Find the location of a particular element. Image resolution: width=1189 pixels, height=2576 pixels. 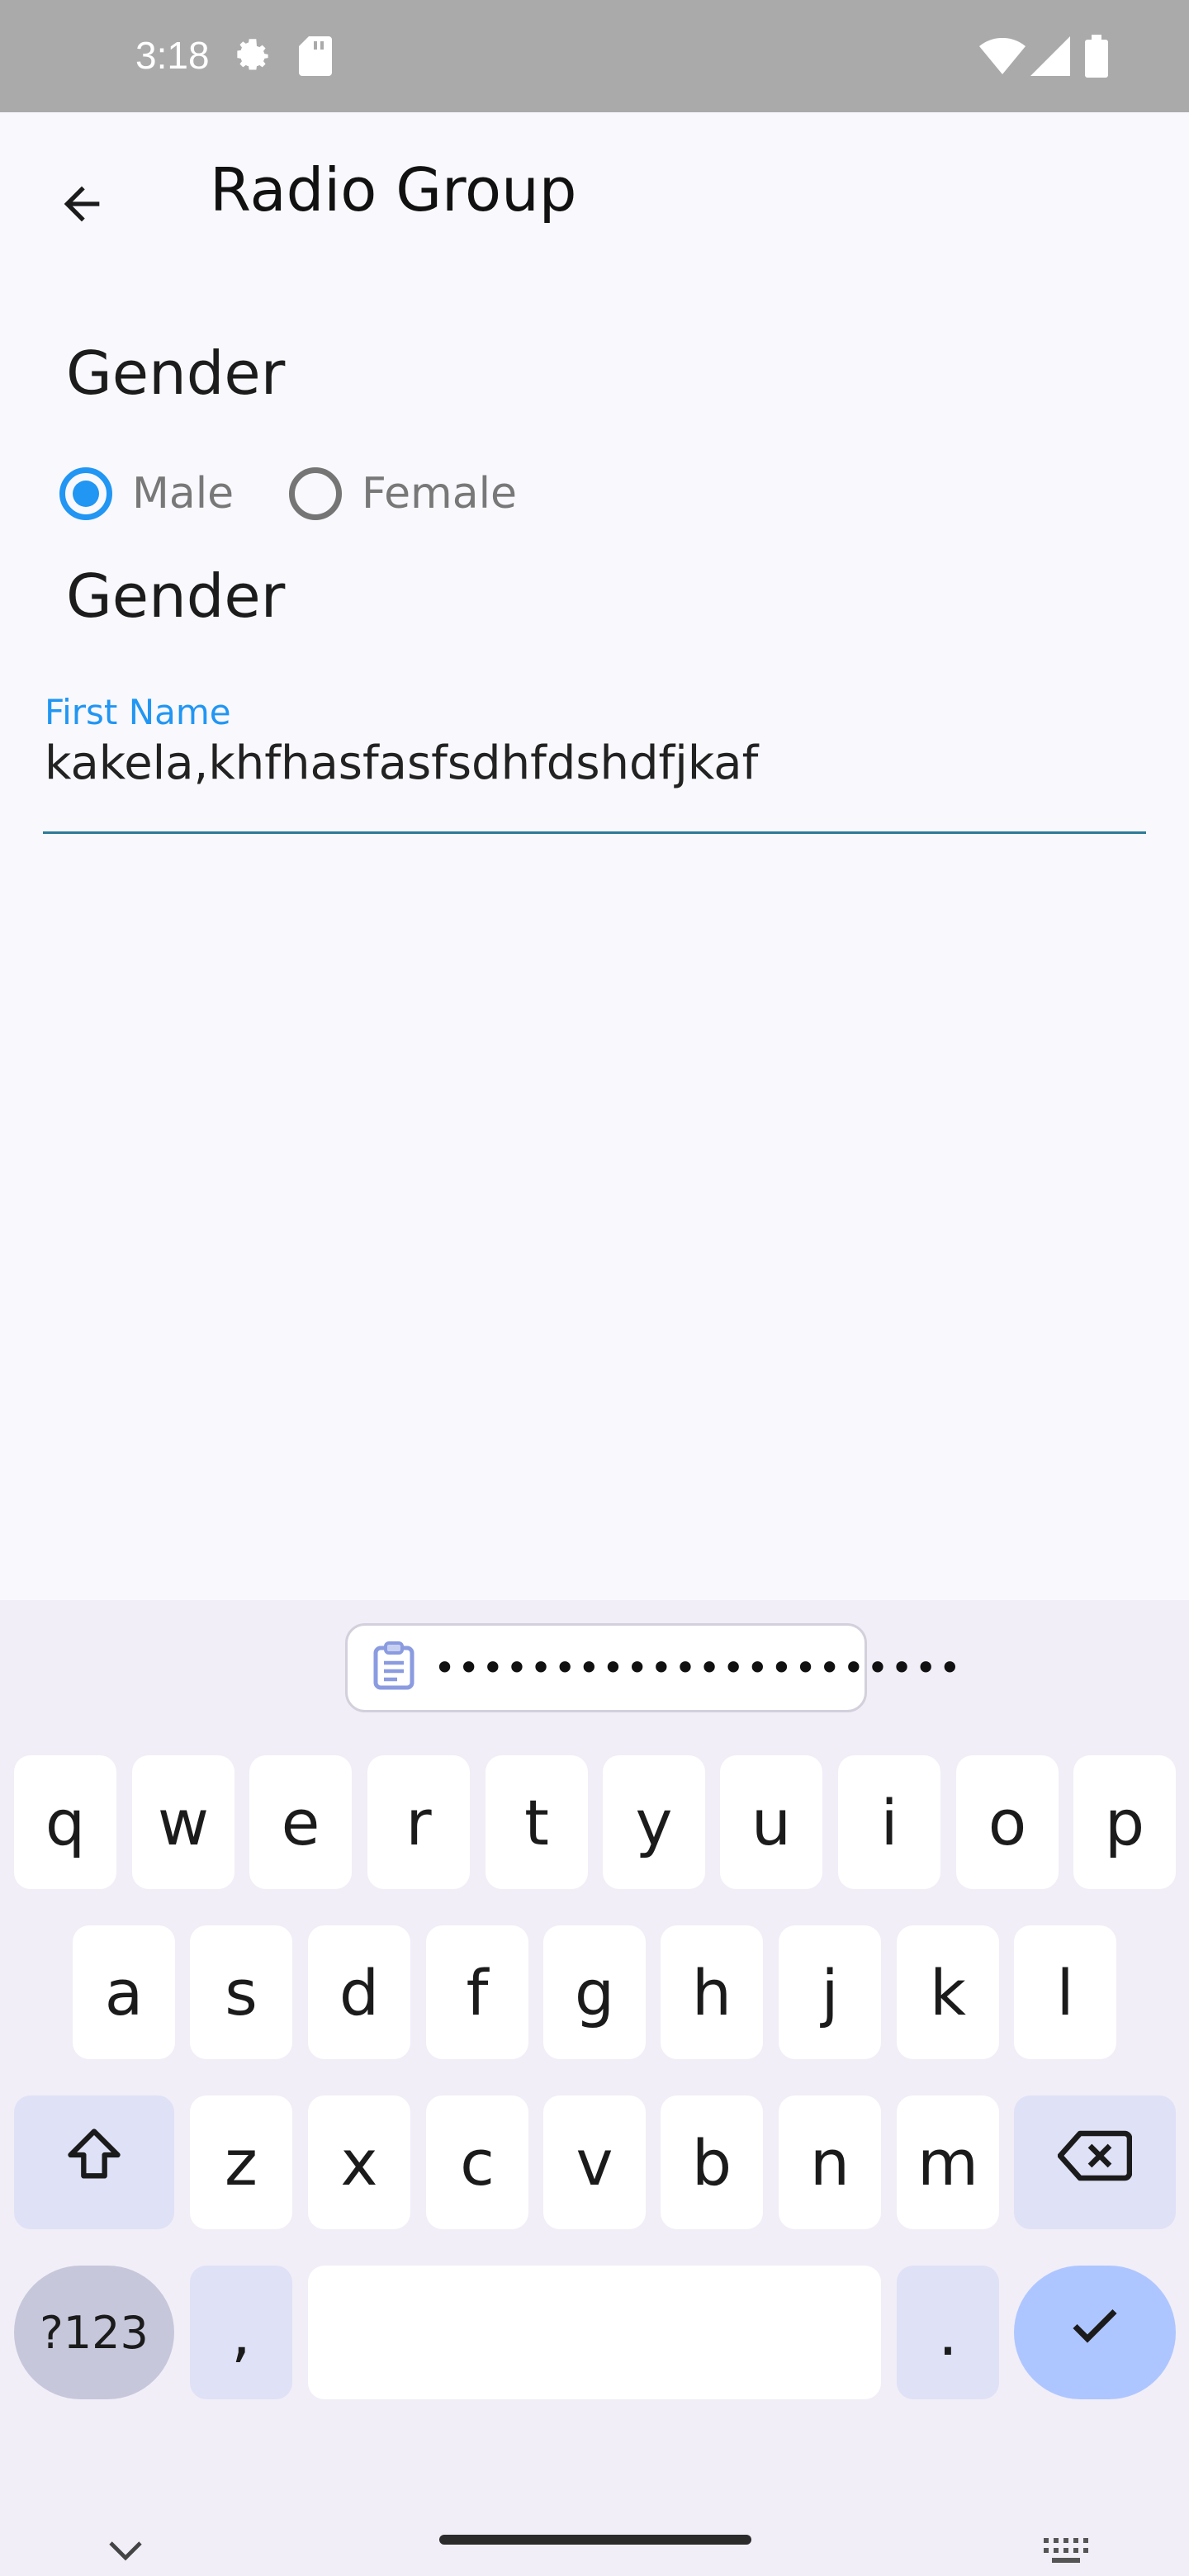

key-c: c is located at coordinates (477, 2162).